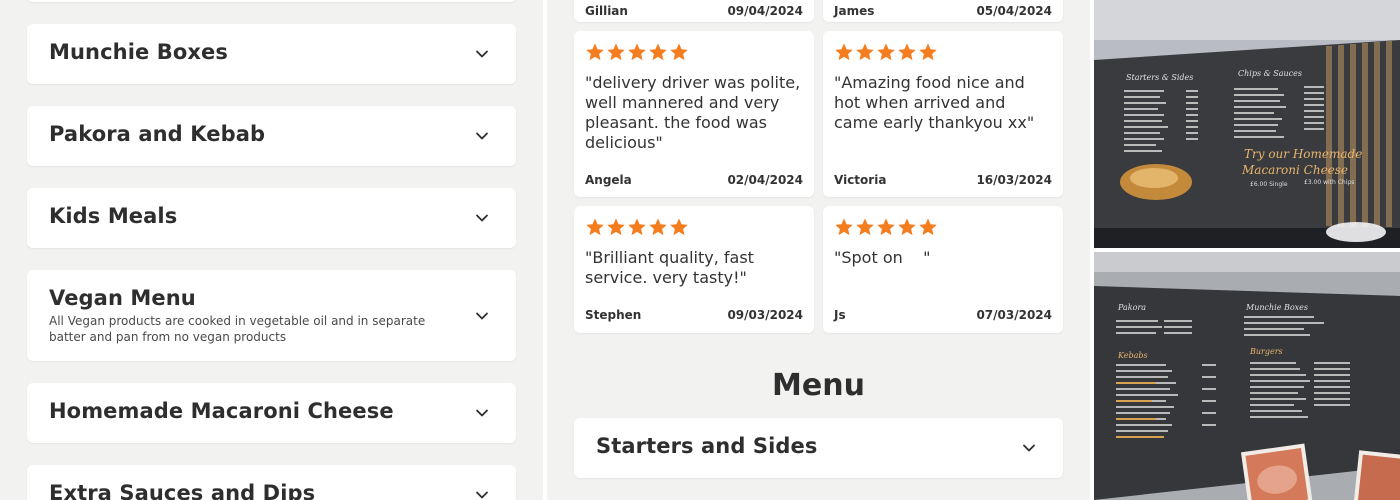 Image resolution: width=1400 pixels, height=500 pixels. I want to click on category-pakora-and-kebab: Pakora and Kebab, so click(271, 136).